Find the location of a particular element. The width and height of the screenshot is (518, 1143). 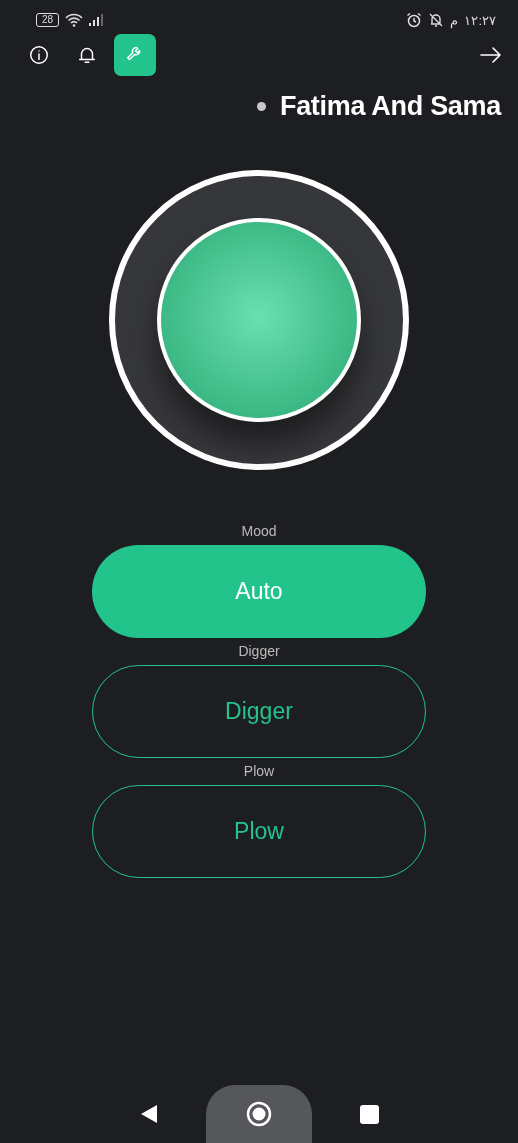

battery-icon: 28 is located at coordinates (48, 20).